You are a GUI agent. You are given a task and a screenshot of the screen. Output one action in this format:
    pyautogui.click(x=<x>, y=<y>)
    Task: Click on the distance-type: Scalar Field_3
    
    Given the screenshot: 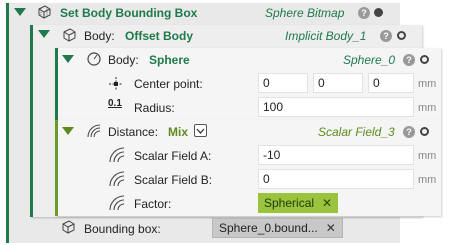 What is the action you would take?
    pyautogui.click(x=356, y=132)
    